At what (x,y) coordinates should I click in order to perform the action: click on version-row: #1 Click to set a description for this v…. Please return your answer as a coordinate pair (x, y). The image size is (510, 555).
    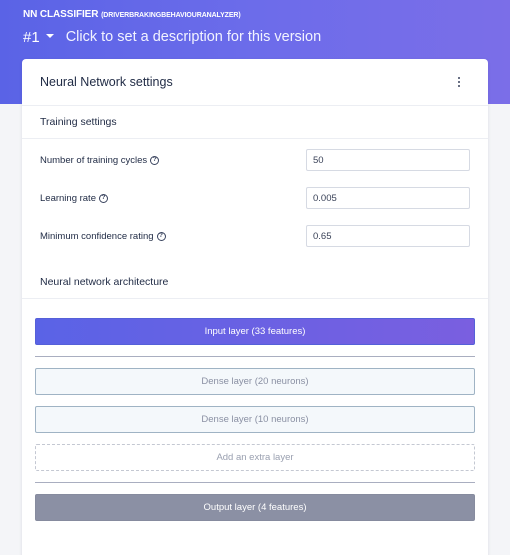
    Looking at the image, I should click on (172, 37).